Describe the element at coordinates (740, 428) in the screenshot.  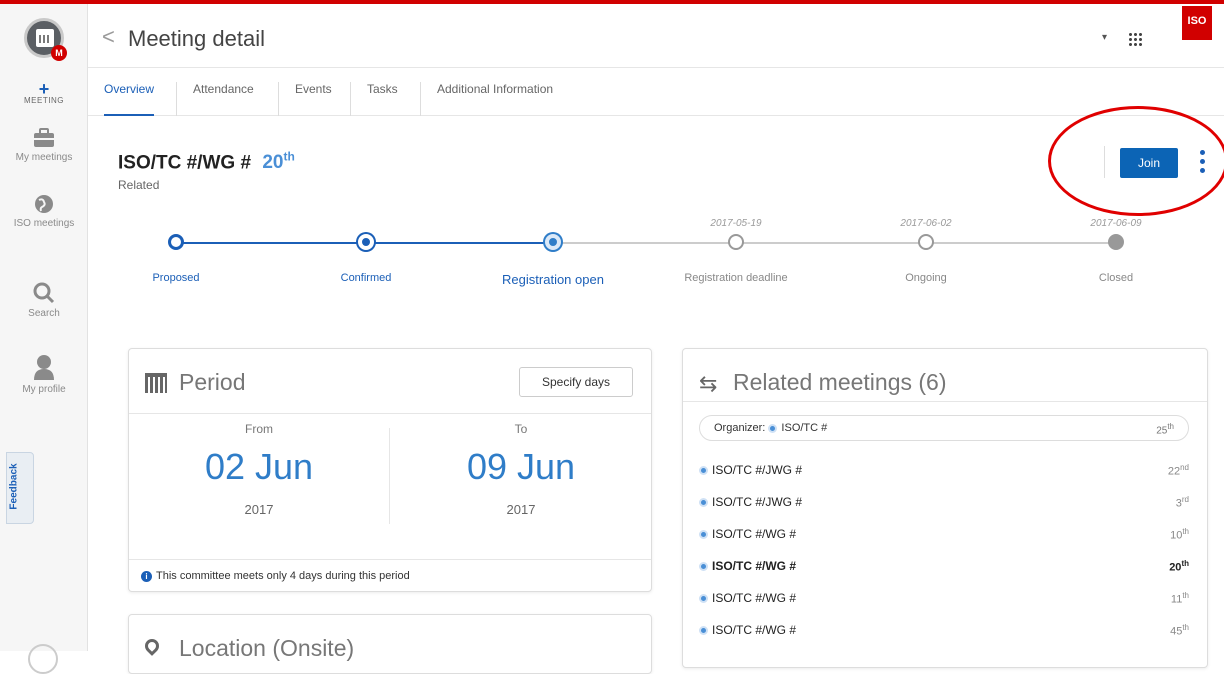
I see `organizer-label: Organizer:` at that location.